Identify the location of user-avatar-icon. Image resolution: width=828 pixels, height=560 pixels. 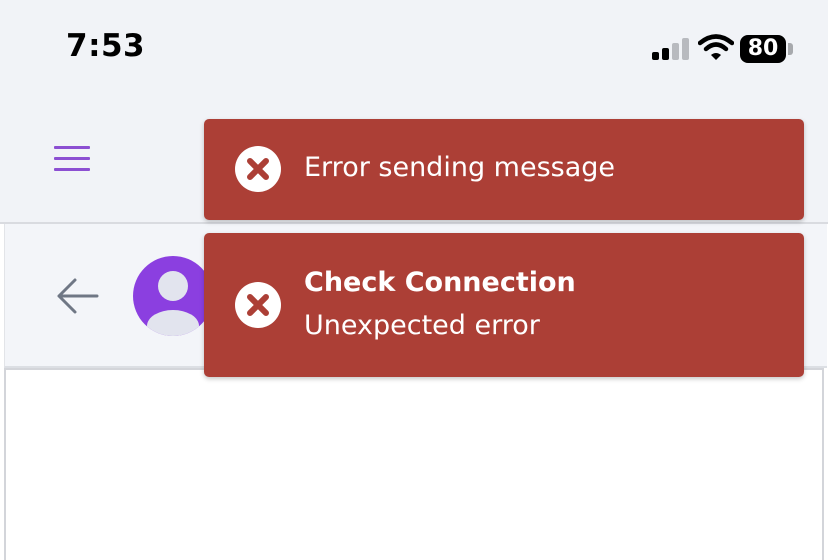
(173, 296).